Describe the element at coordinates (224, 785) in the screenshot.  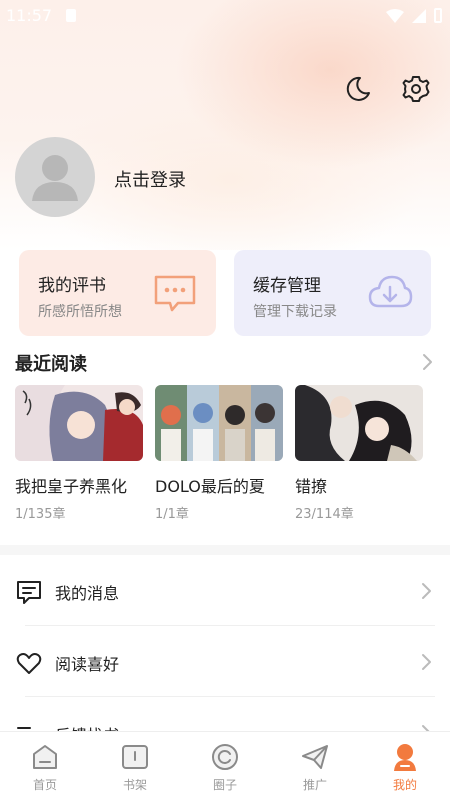
I see `nav-label: 圈子` at that location.